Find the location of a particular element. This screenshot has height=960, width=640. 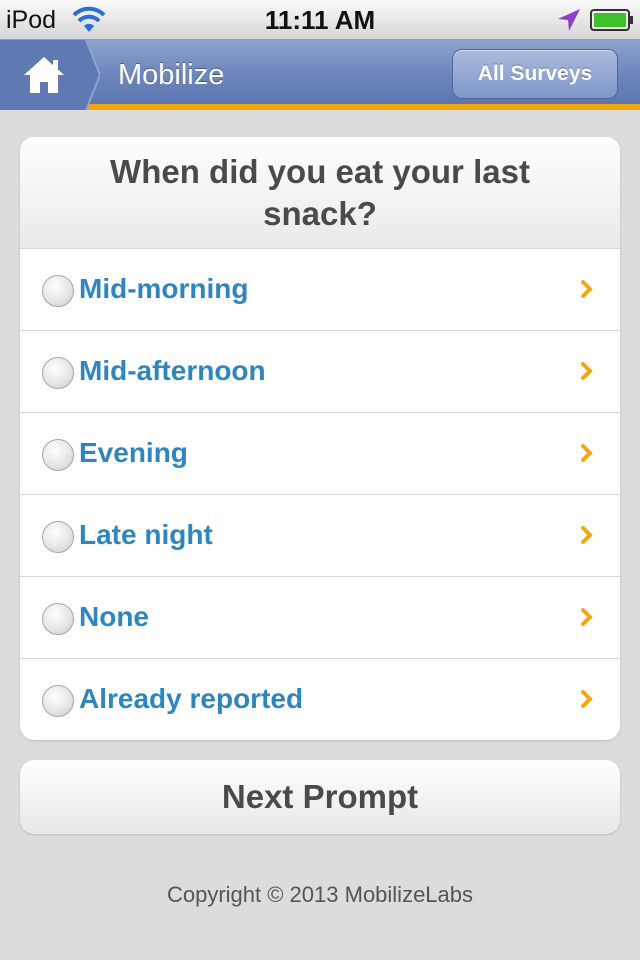

question-text: When did you eat your last snack? is located at coordinates (320, 192).